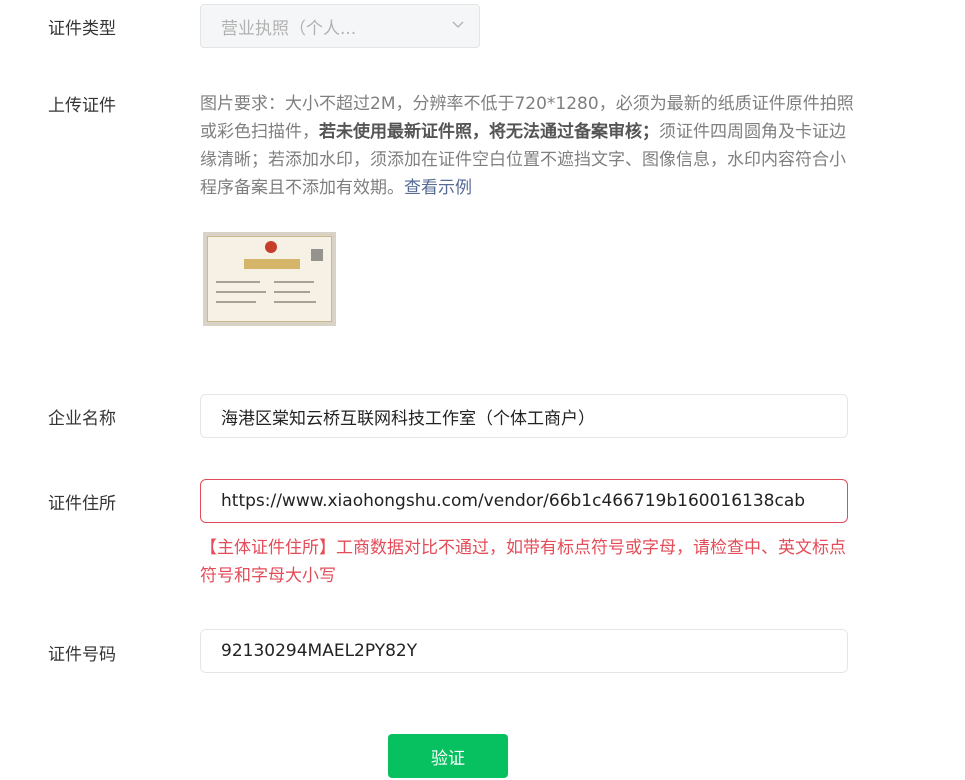  What do you see at coordinates (82, 106) in the screenshot?
I see `upload-label: 上传证件` at bounding box center [82, 106].